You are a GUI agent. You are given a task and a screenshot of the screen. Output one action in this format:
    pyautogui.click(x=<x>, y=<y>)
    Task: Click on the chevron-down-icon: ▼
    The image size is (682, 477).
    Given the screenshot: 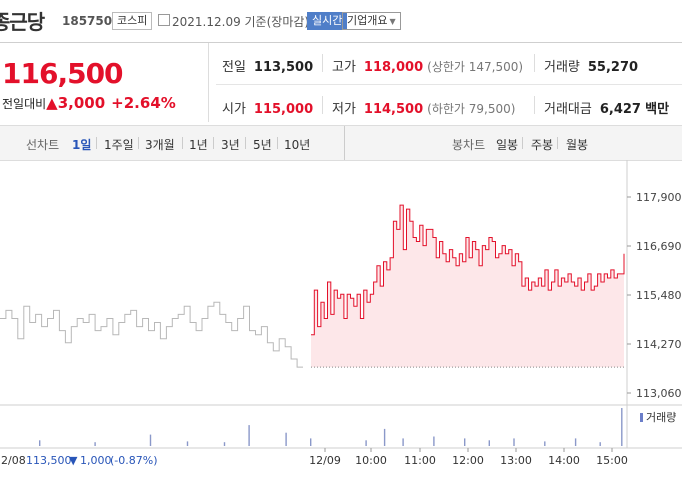 What is the action you would take?
    pyautogui.click(x=392, y=21)
    